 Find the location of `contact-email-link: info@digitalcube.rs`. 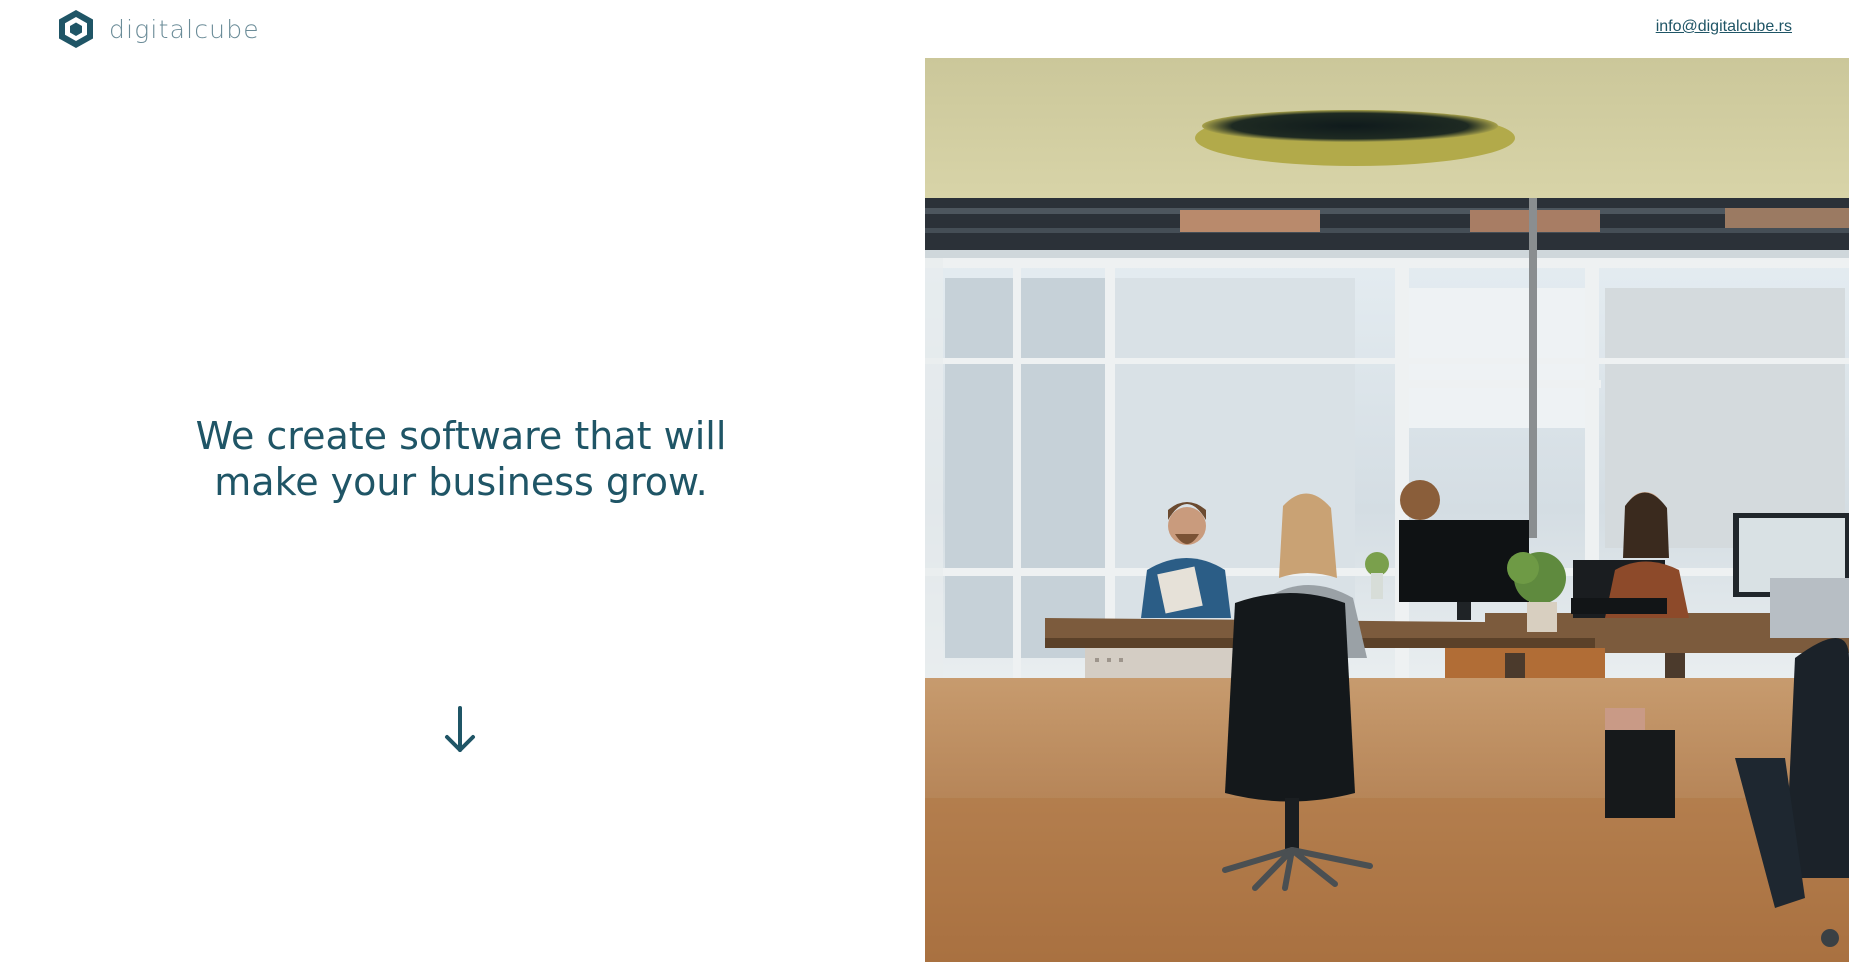

contact-email-link: info@digitalcube.rs is located at coordinates (1724, 27).